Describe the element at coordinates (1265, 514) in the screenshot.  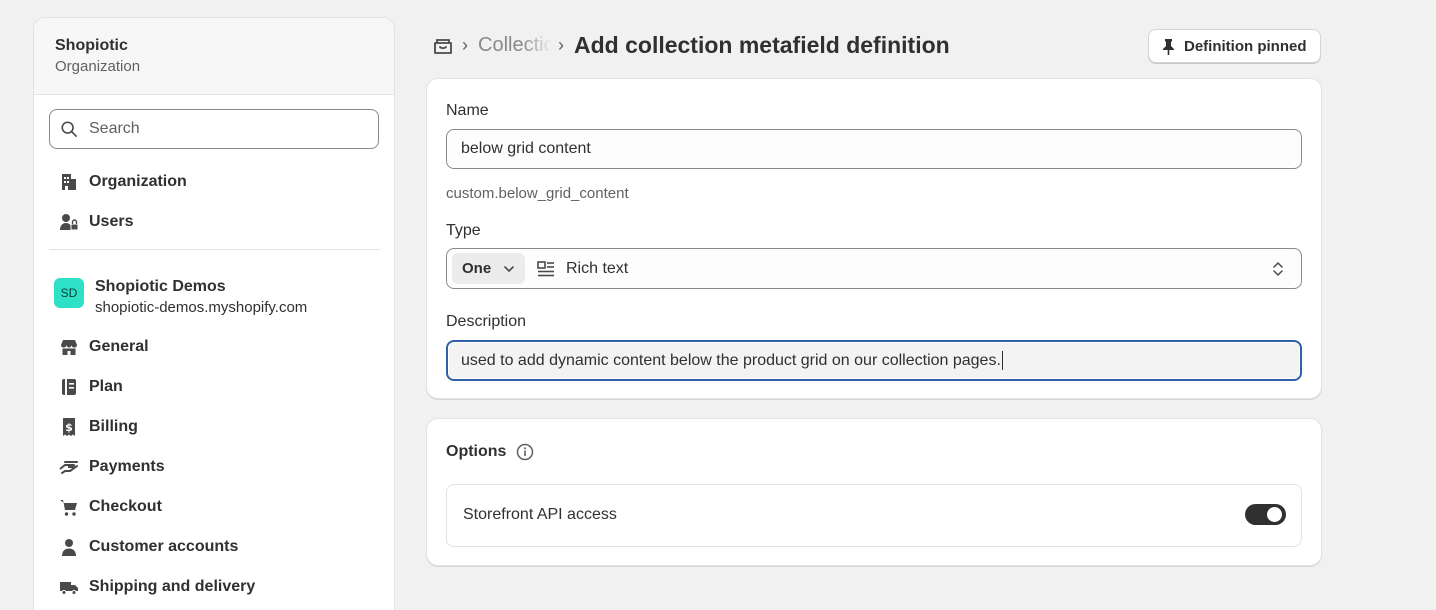
I see `storefront-api-toggle` at that location.